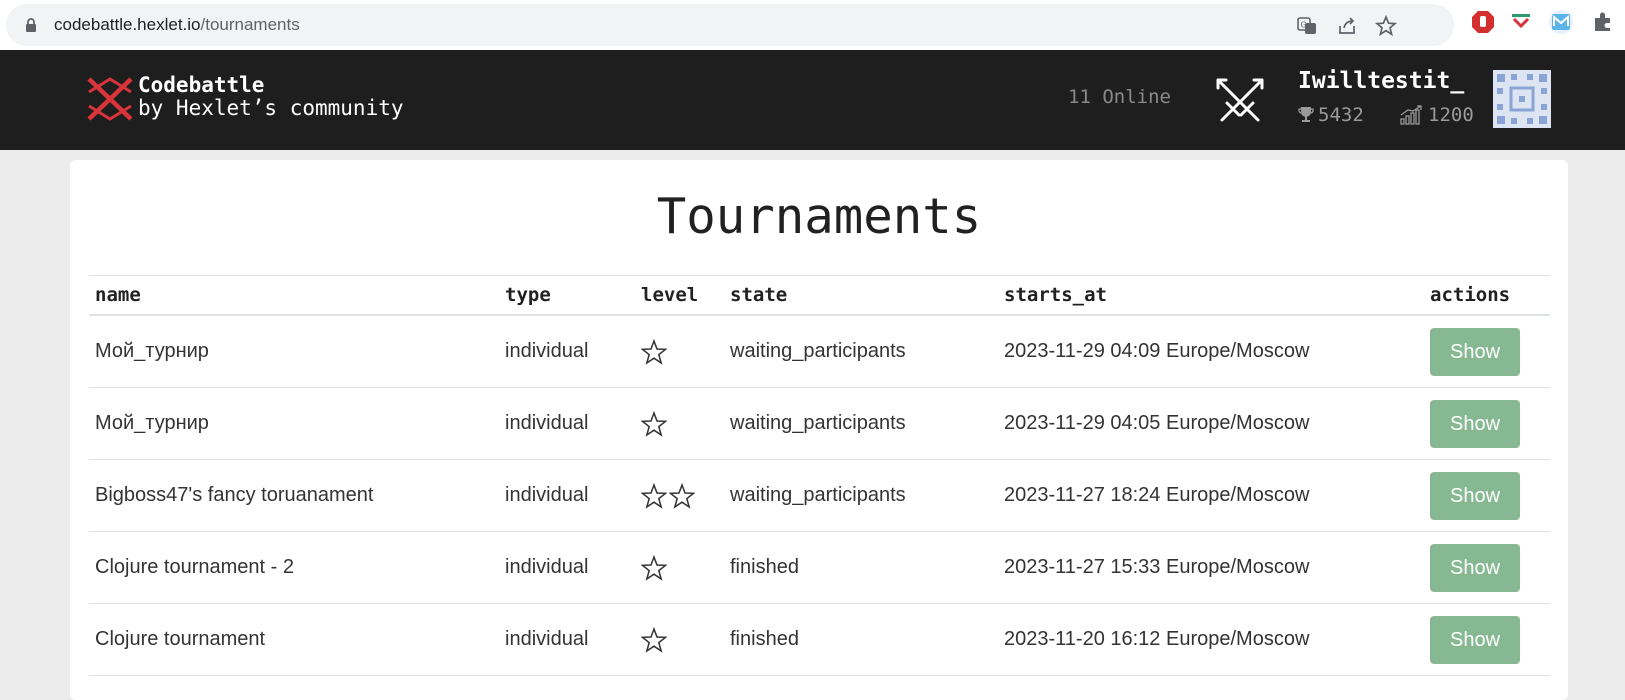  I want to click on brand-subtitle: by Hexlet’s community, so click(271, 108).